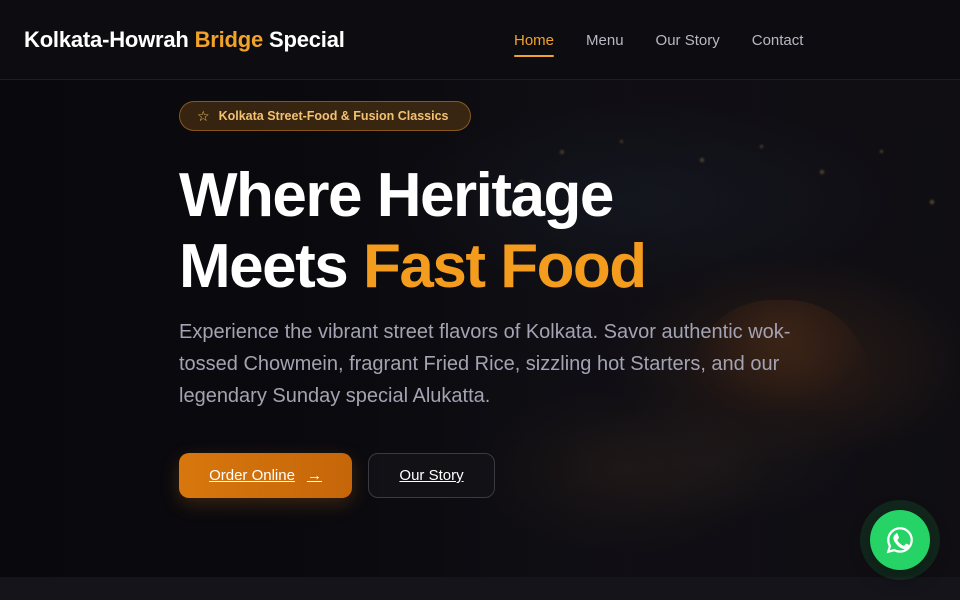  What do you see at coordinates (307, 39) in the screenshot?
I see `logo-text-2: Special` at bounding box center [307, 39].